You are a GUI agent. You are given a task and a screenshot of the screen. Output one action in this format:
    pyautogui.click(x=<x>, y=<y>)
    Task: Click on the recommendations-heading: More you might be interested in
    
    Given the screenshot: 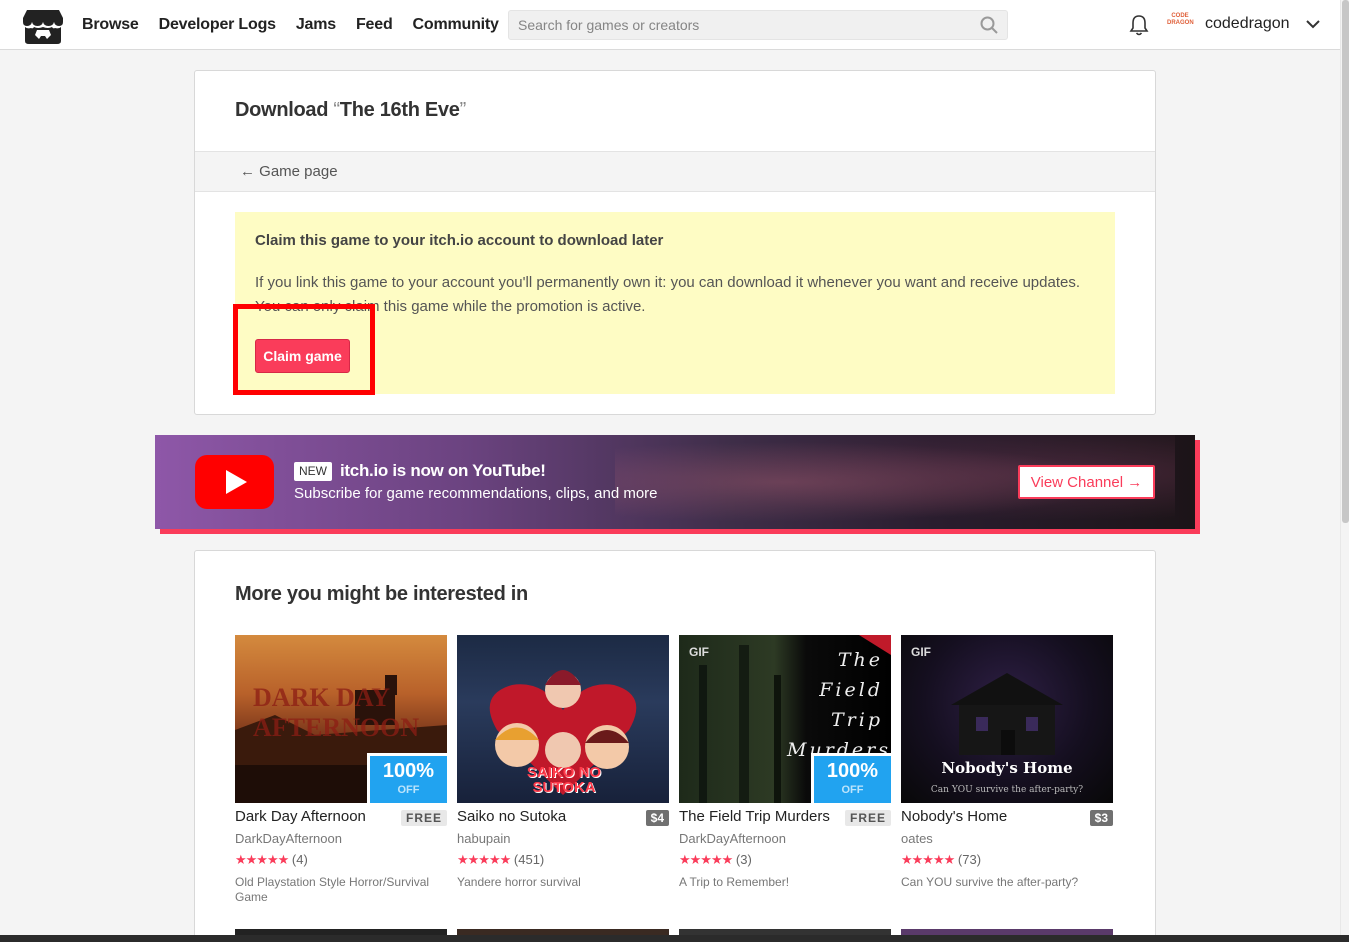 What is the action you would take?
    pyautogui.click(x=381, y=594)
    